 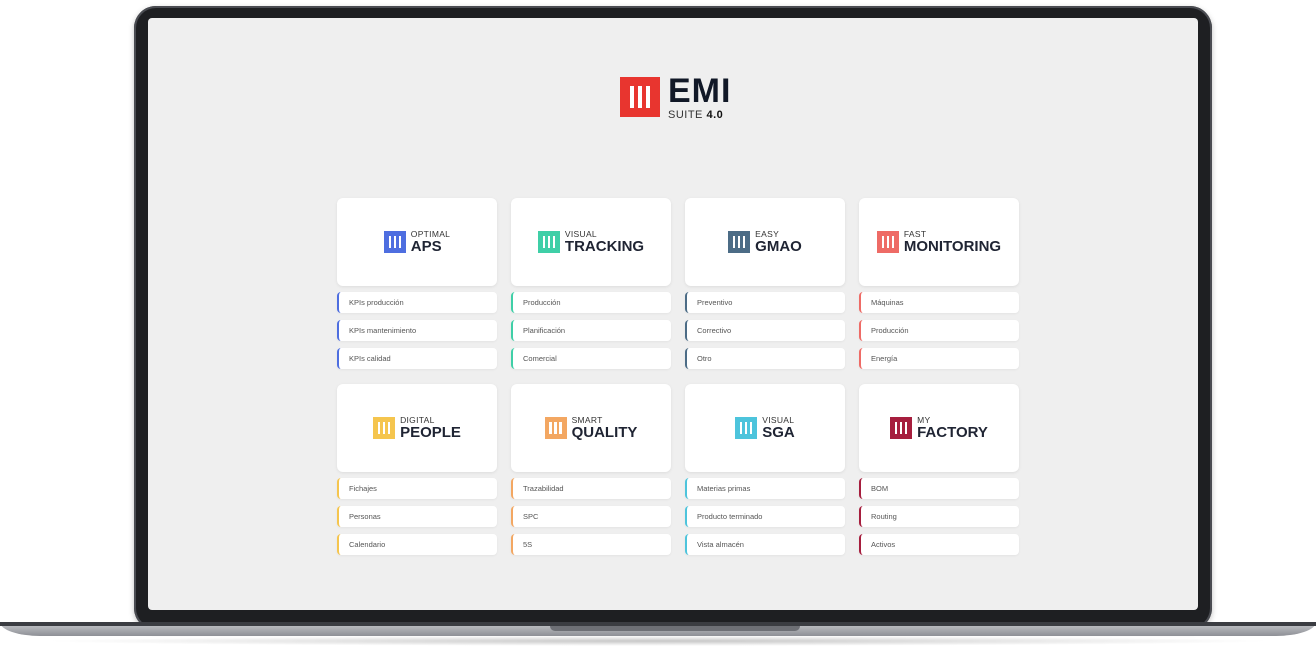 I want to click on module-link-calendario: Calendario, so click(x=417, y=544).